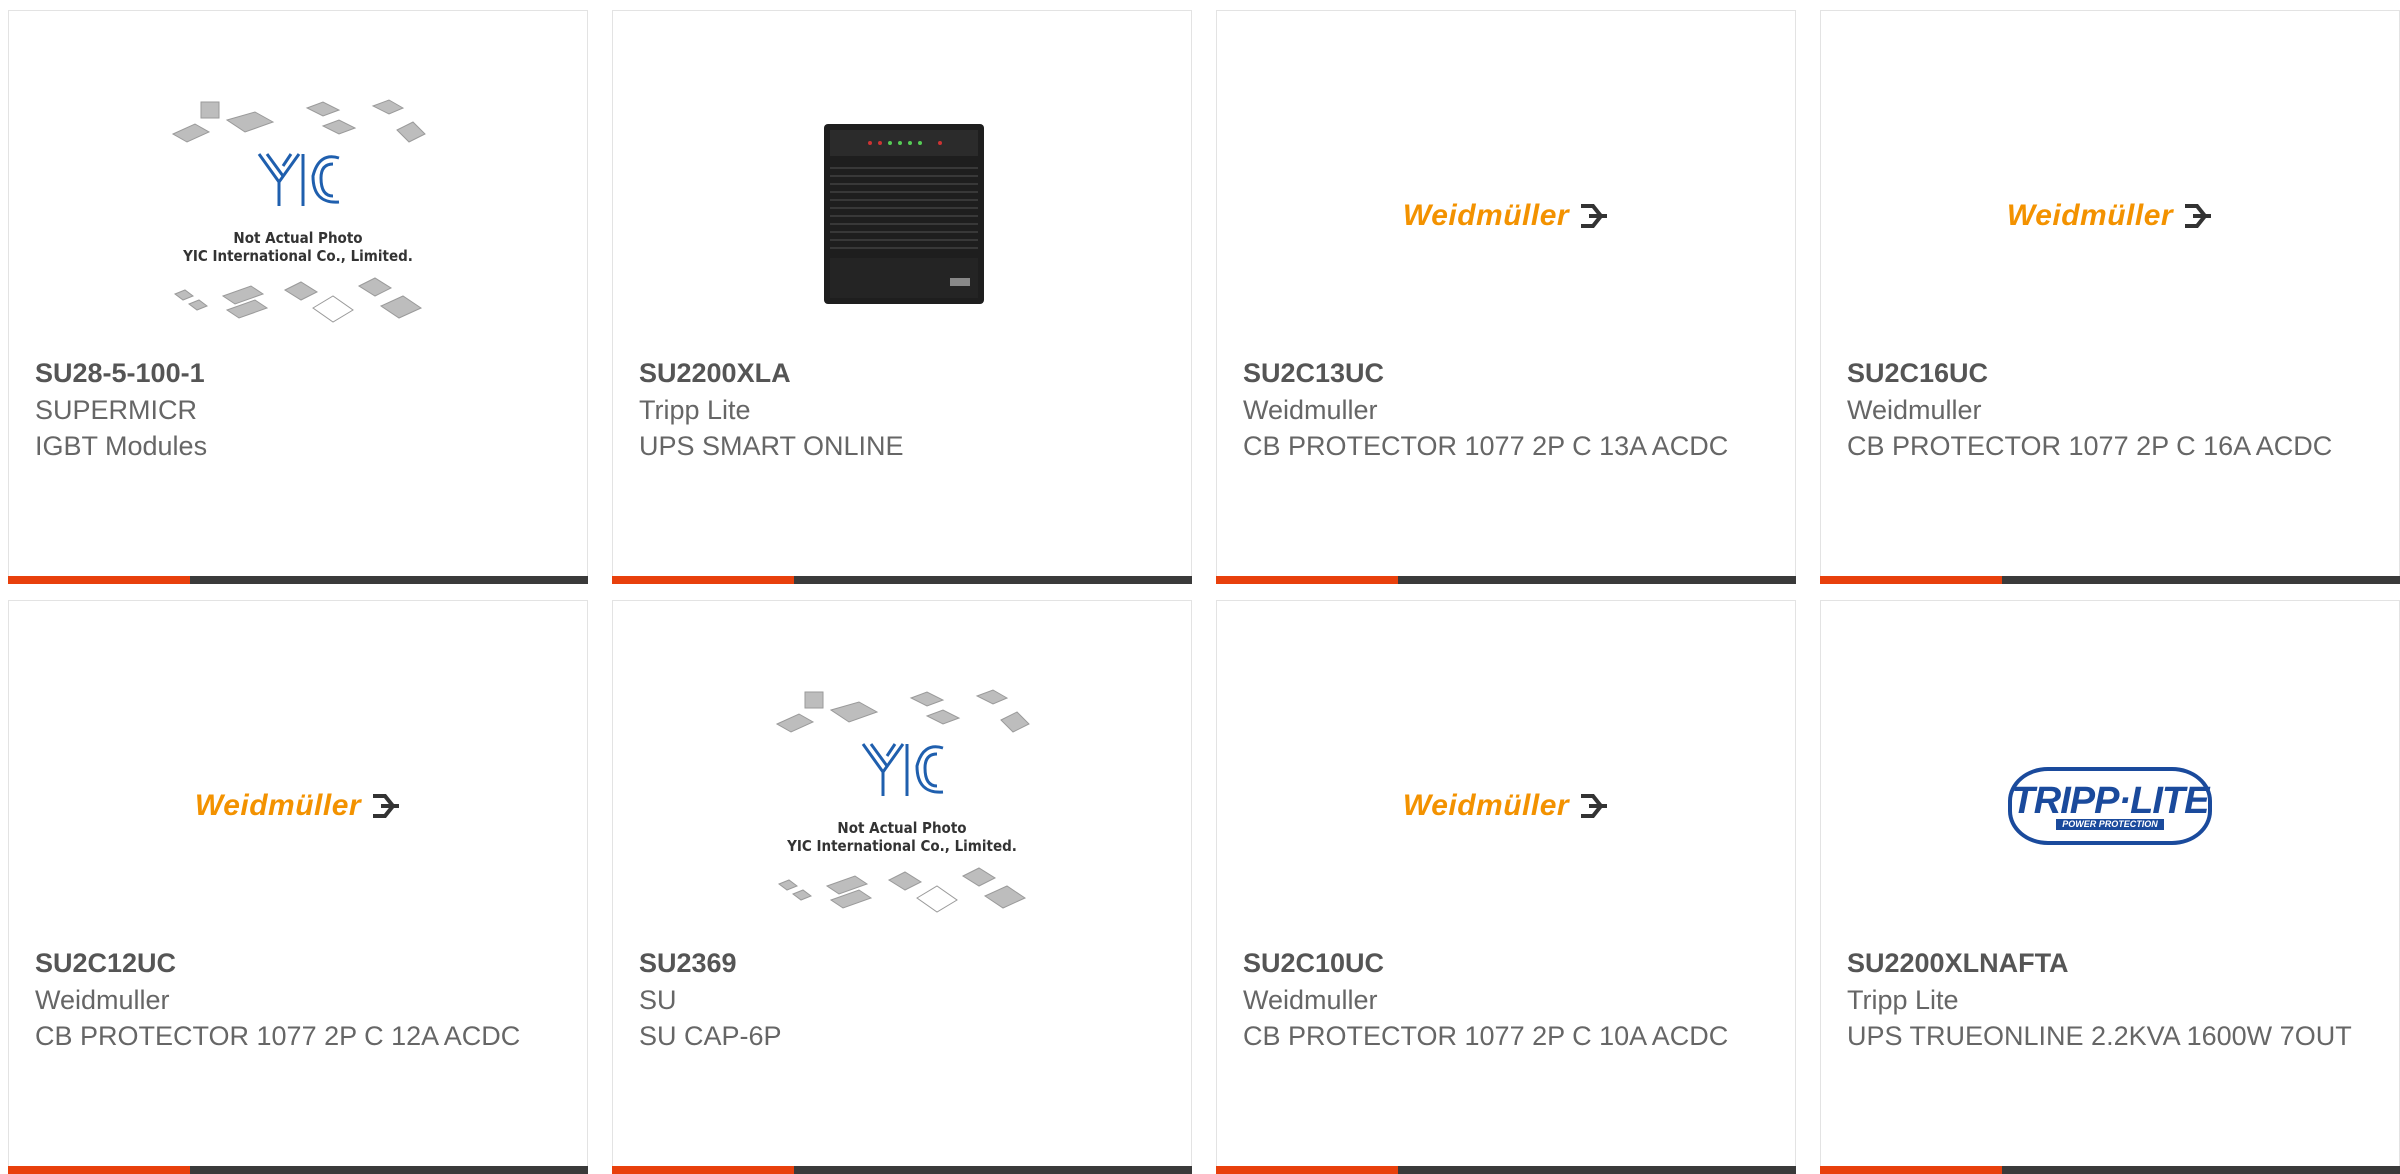 The image size is (2400, 1174). I want to click on part-number: SU2200XLNAFTA, so click(2113, 963).